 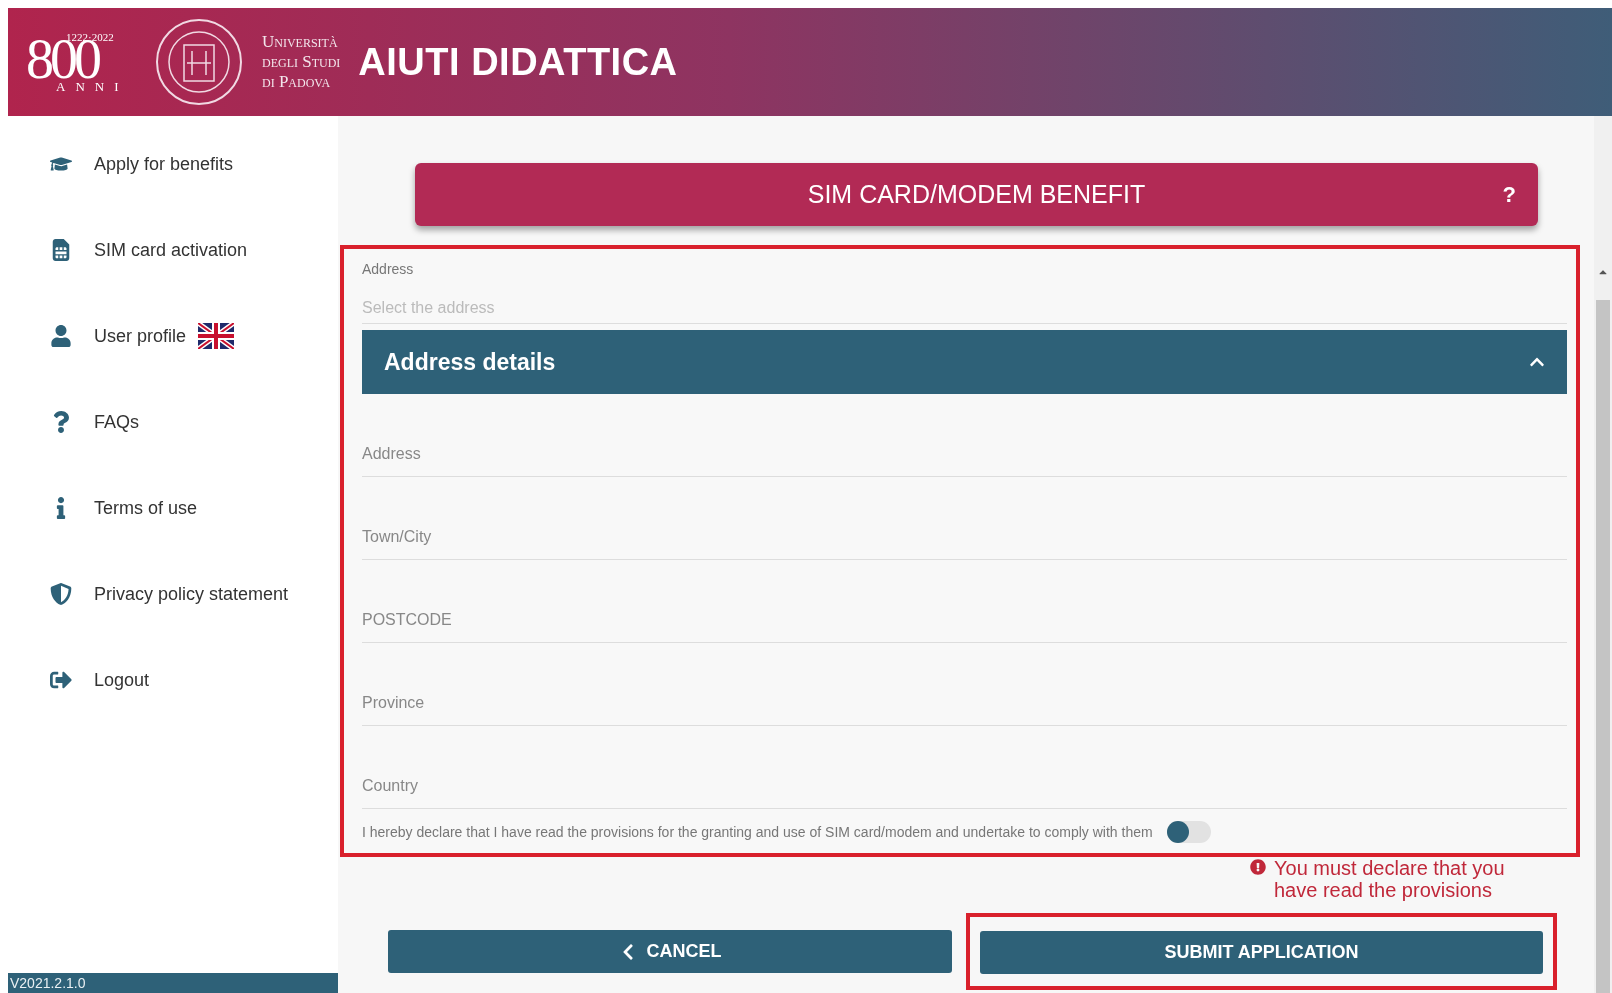 What do you see at coordinates (173, 697) in the screenshot?
I see `sidebar-item: Logout` at bounding box center [173, 697].